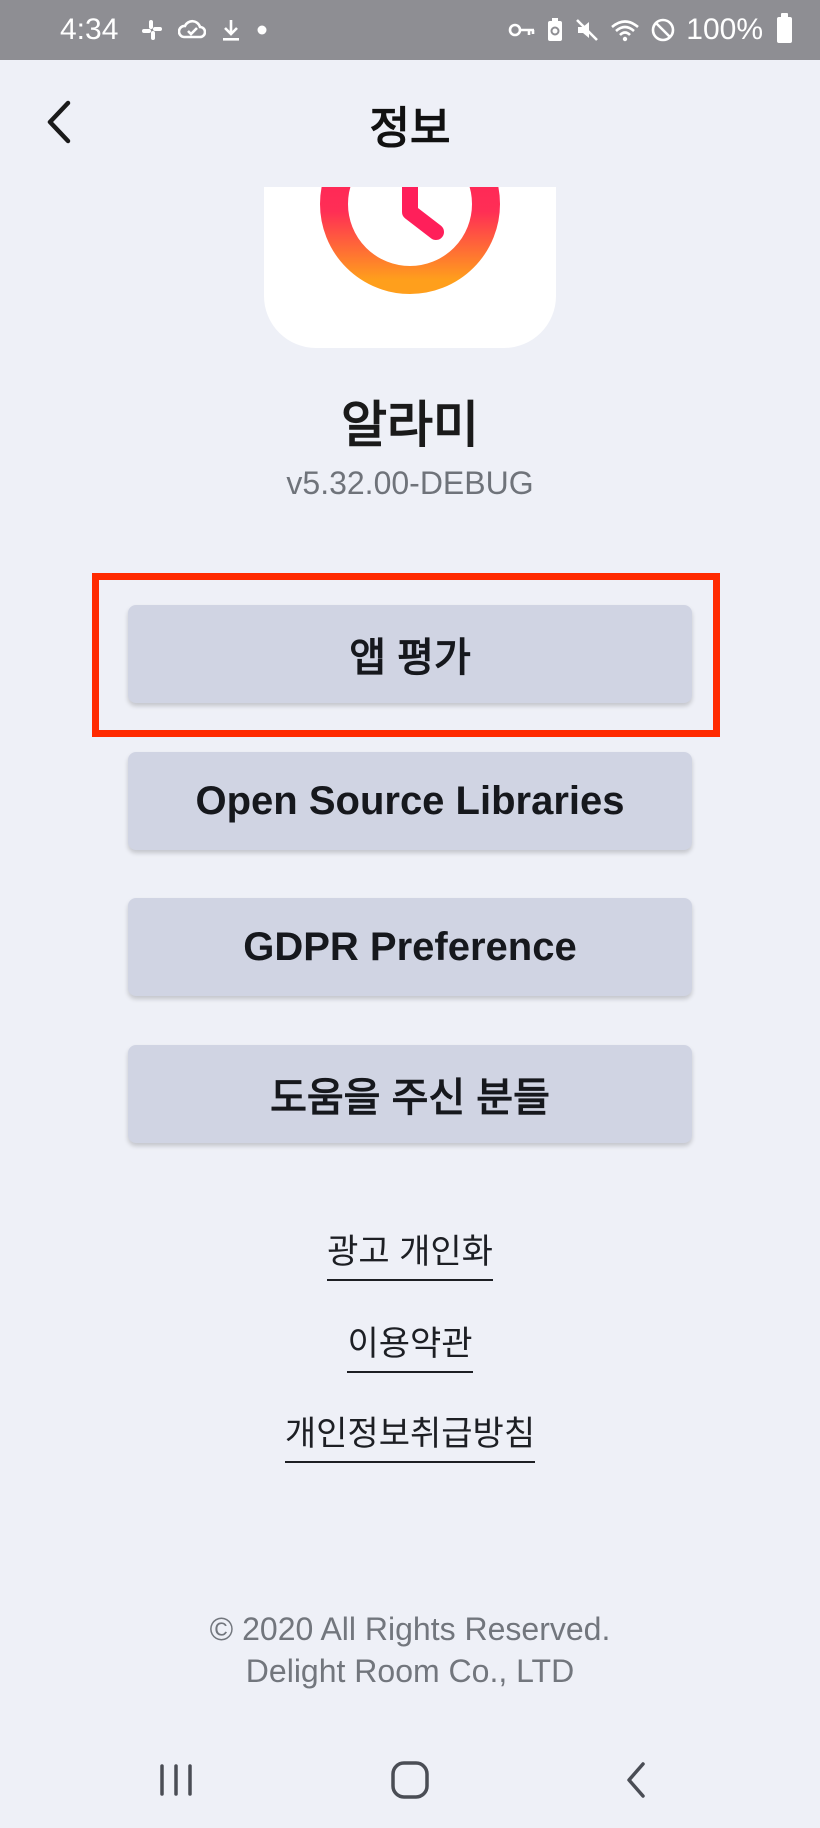 The height and width of the screenshot is (1828, 820). I want to click on recents-icon, so click(176, 1780).